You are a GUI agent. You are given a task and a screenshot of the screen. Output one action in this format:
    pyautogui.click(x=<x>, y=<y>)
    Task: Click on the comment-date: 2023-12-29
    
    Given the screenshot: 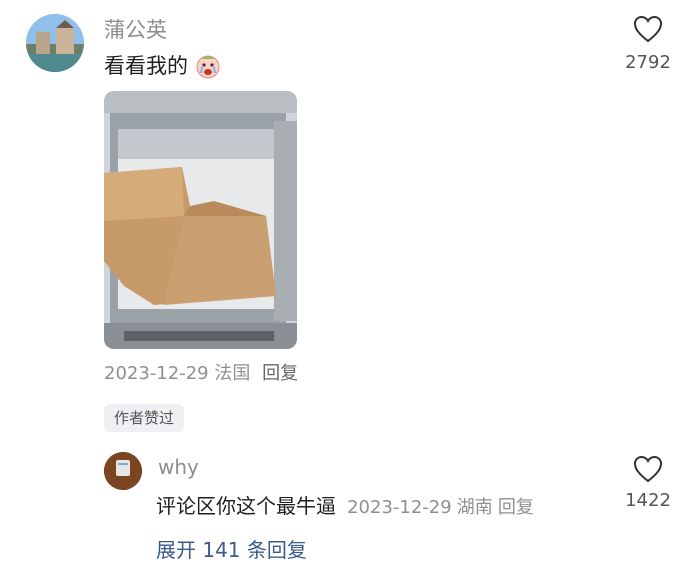 What is the action you would take?
    pyautogui.click(x=156, y=373)
    